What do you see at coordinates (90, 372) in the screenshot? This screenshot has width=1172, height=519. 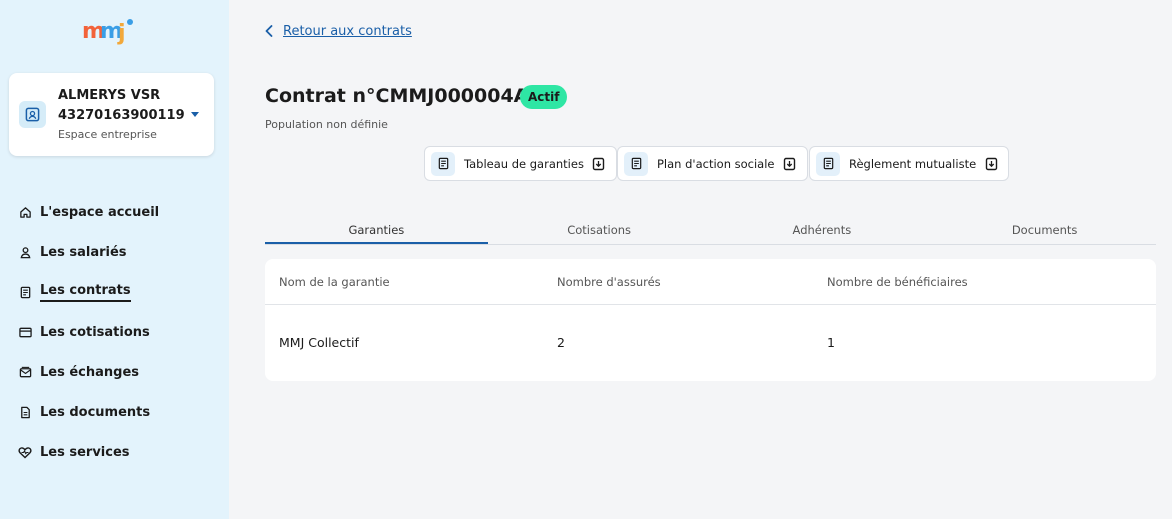 I see `sidebar-item-label: Les échanges` at bounding box center [90, 372].